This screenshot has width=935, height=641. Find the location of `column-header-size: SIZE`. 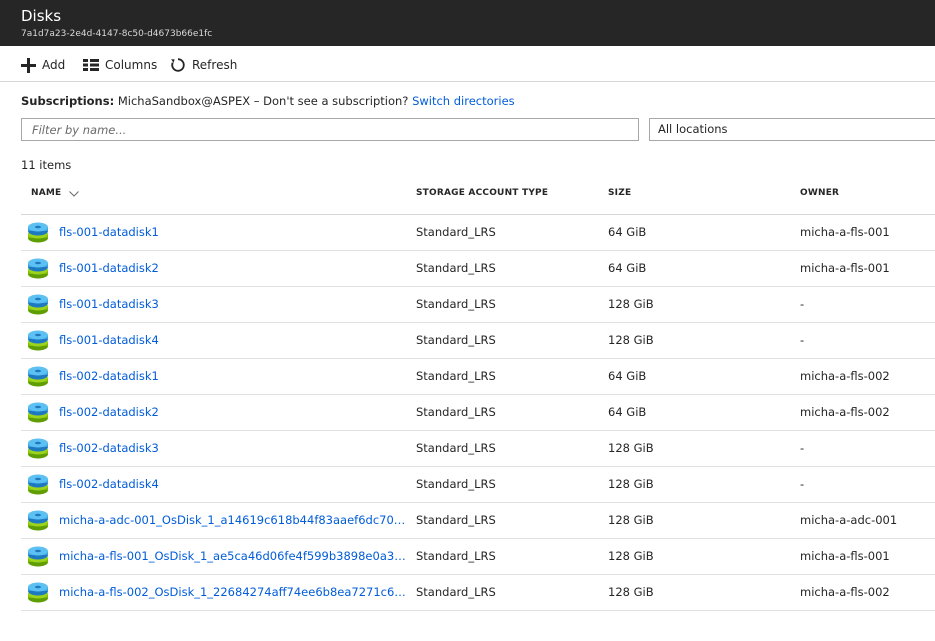

column-header-size: SIZE is located at coordinates (619, 193).